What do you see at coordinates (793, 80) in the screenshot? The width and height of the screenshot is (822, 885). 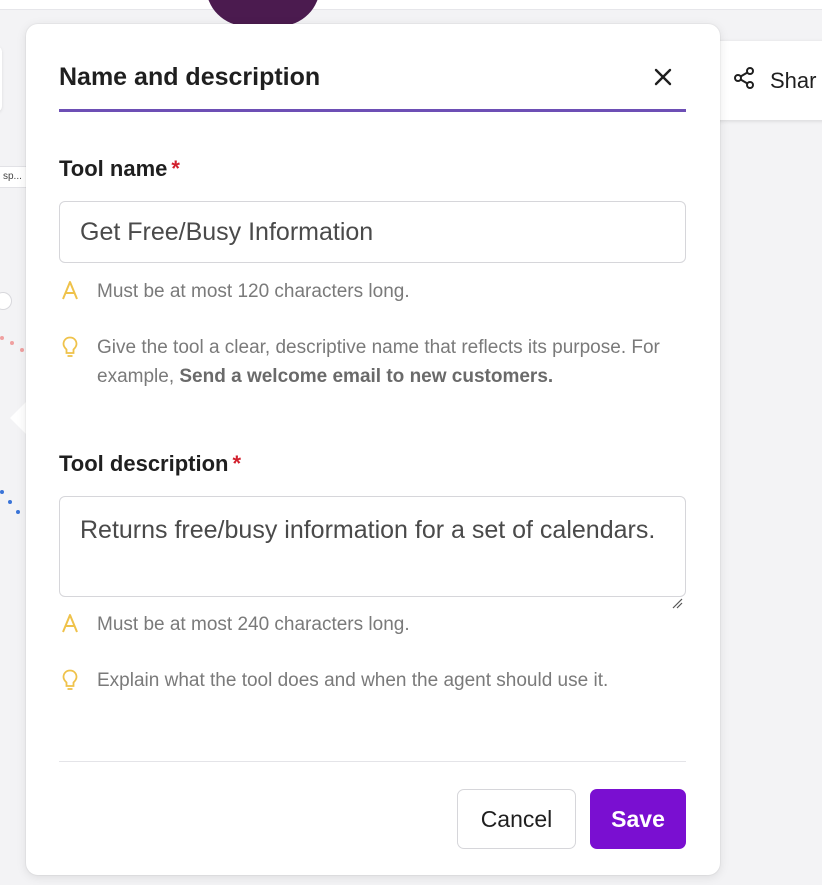 I see `share-label: Shar` at bounding box center [793, 80].